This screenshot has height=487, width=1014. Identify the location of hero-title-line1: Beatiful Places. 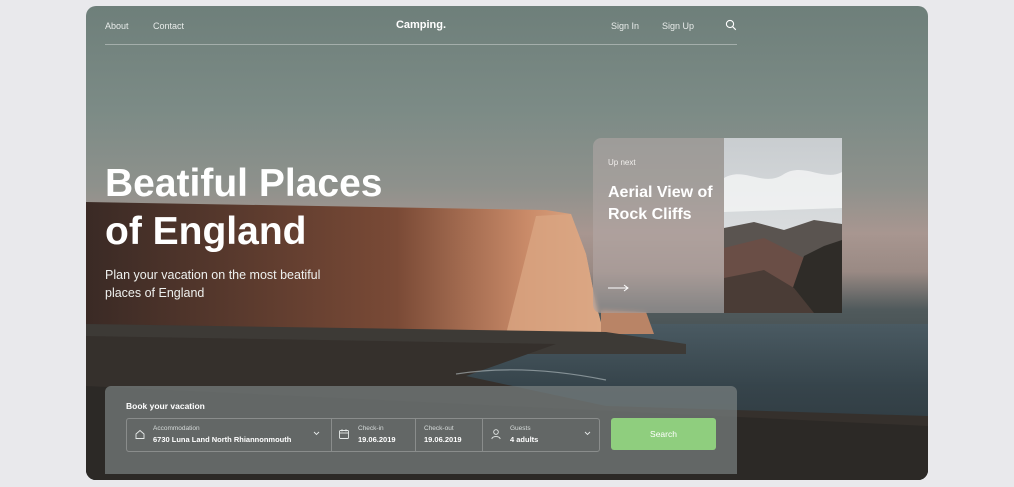
(244, 183).